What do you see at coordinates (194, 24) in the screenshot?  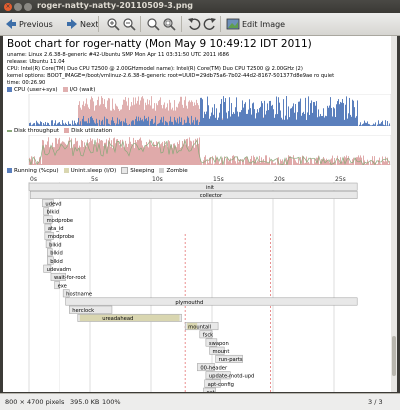 I see `rotate-left-button` at bounding box center [194, 24].